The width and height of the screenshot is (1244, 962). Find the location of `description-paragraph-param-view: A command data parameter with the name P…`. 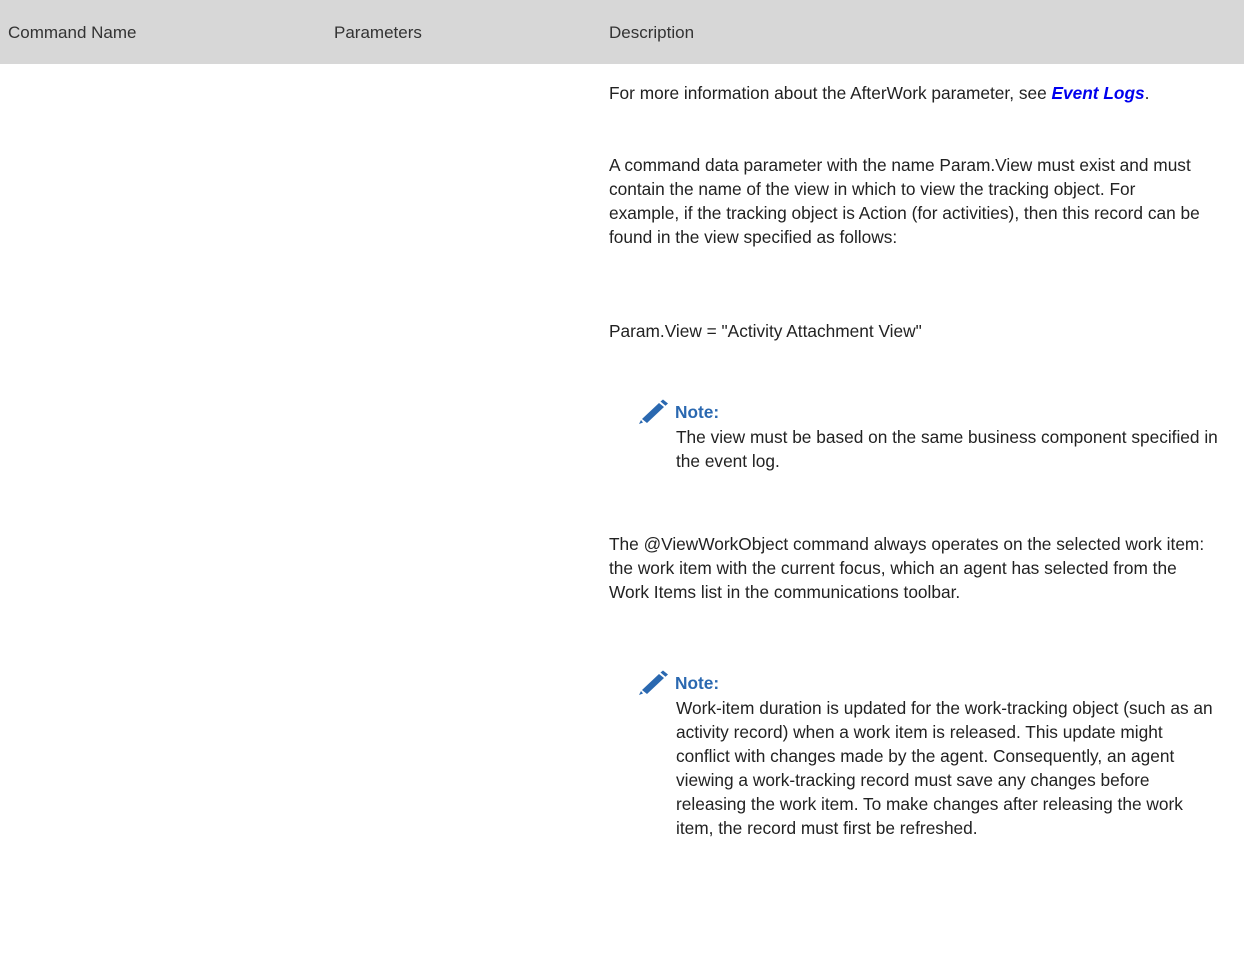

description-paragraph-param-view: A command data parameter with the name P… is located at coordinates (904, 201).